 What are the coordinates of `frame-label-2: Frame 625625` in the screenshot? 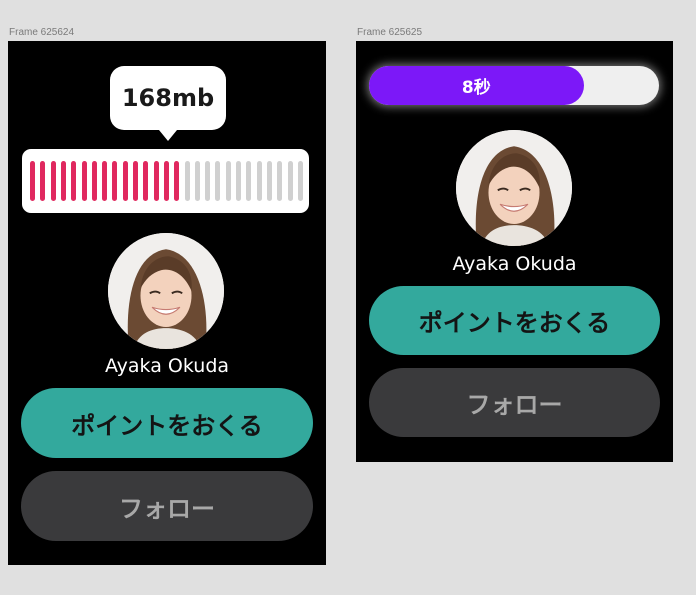 It's located at (390, 32).